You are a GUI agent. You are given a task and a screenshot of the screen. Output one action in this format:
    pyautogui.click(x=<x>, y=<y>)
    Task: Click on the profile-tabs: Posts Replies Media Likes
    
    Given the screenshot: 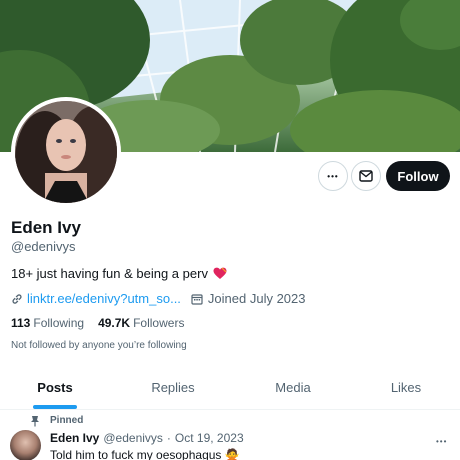 What is the action you would take?
    pyautogui.click(x=230, y=387)
    